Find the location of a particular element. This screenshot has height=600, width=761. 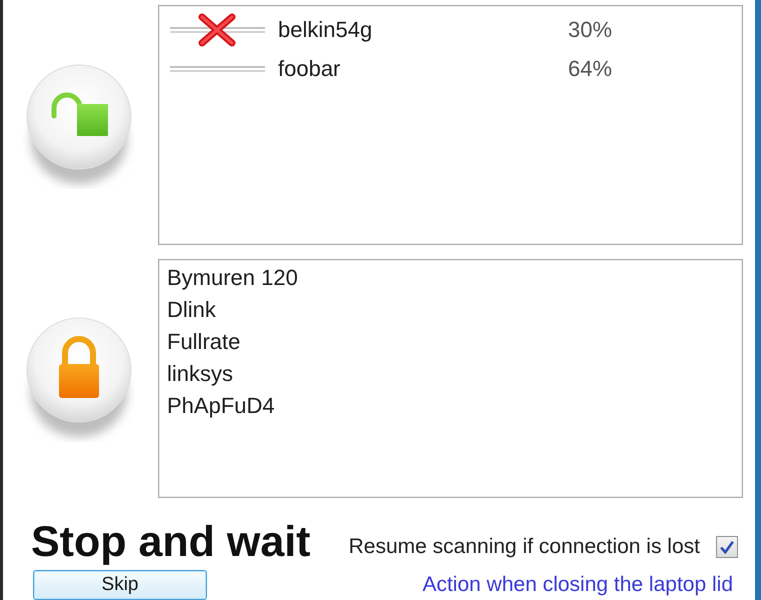

resume-option-label: Resume scanning if connection is lost is located at coordinates (524, 547).